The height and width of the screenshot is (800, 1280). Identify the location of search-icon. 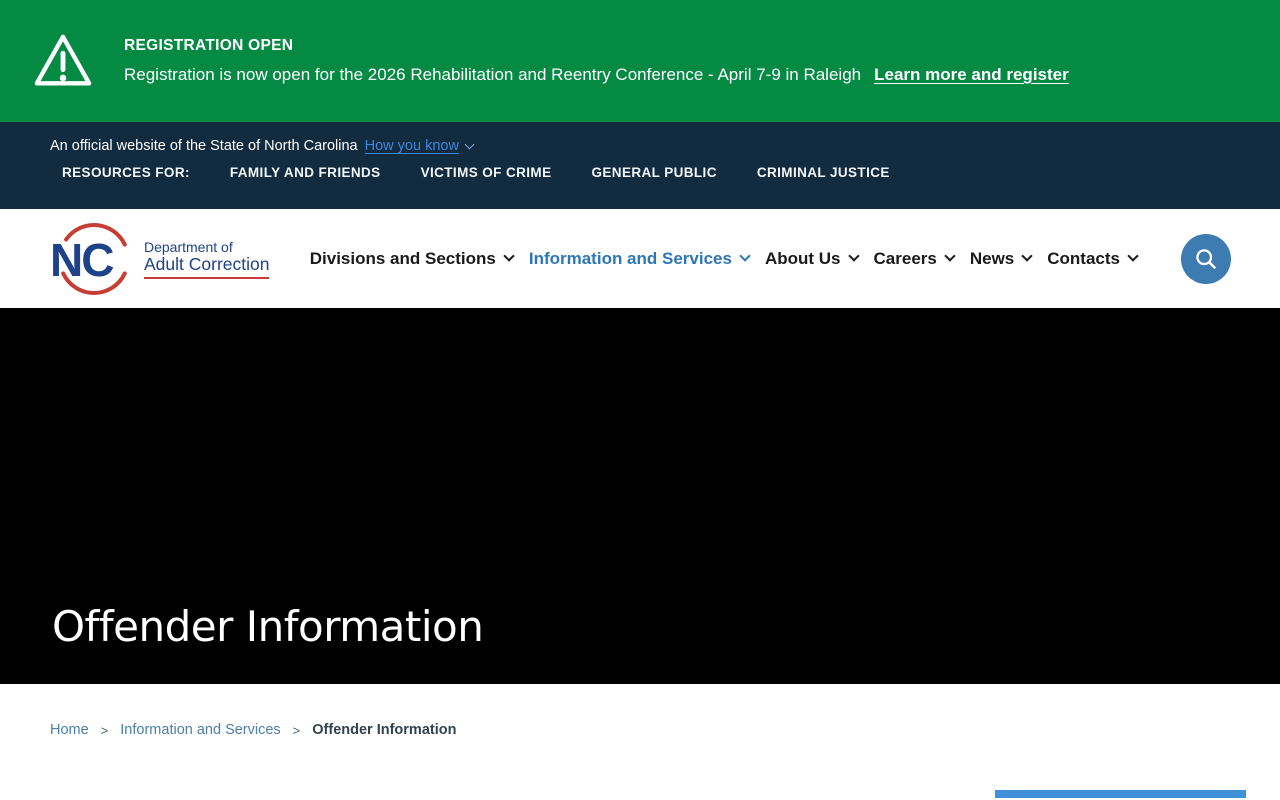
(1206, 258).